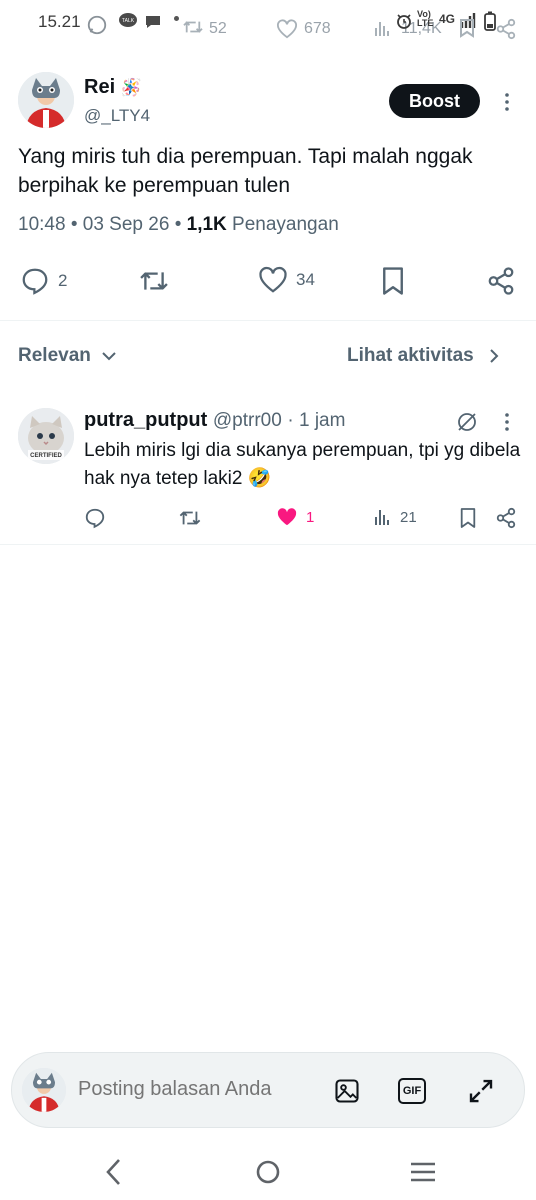 The height and width of the screenshot is (1200, 536). I want to click on reply-like-count: 1, so click(310, 517).